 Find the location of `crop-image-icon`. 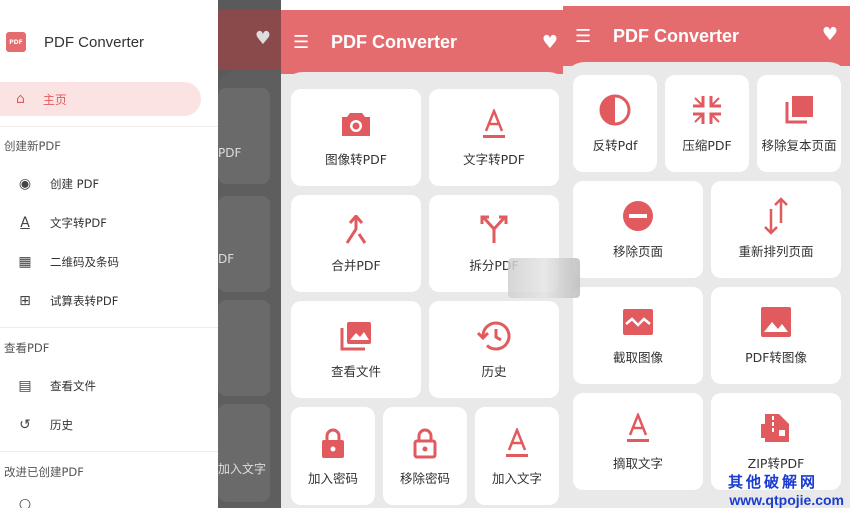

crop-image-icon is located at coordinates (638, 322).